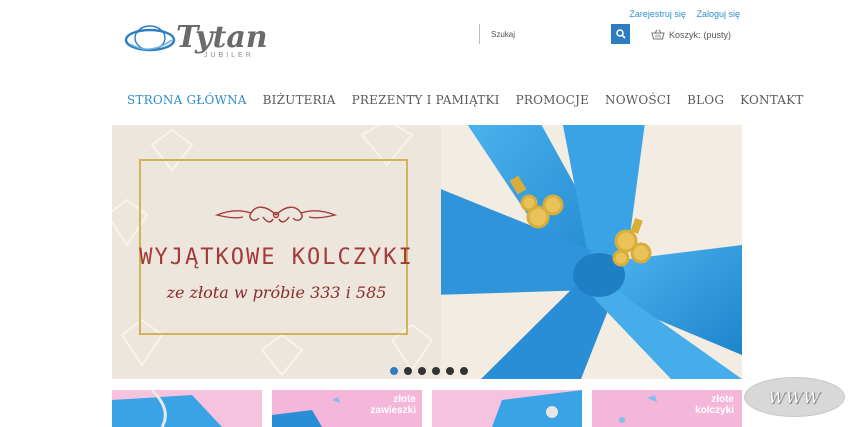  What do you see at coordinates (658, 34) in the screenshot?
I see `basket-icon` at bounding box center [658, 34].